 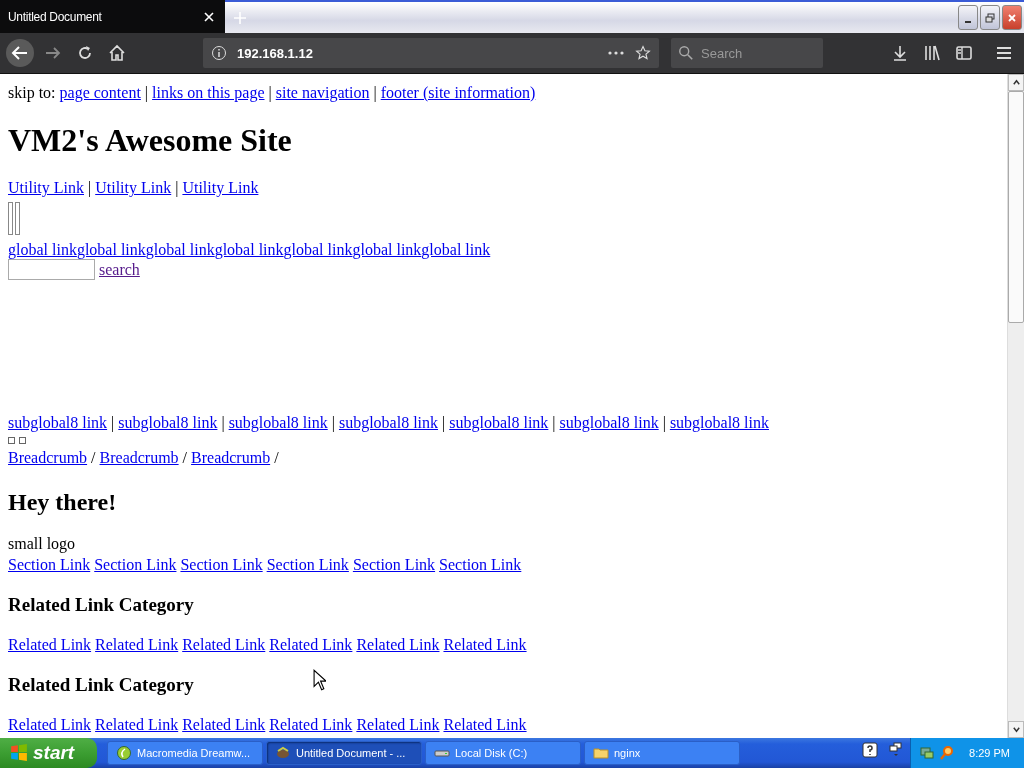 What do you see at coordinates (100, 92) in the screenshot?
I see `skip-link: page content` at bounding box center [100, 92].